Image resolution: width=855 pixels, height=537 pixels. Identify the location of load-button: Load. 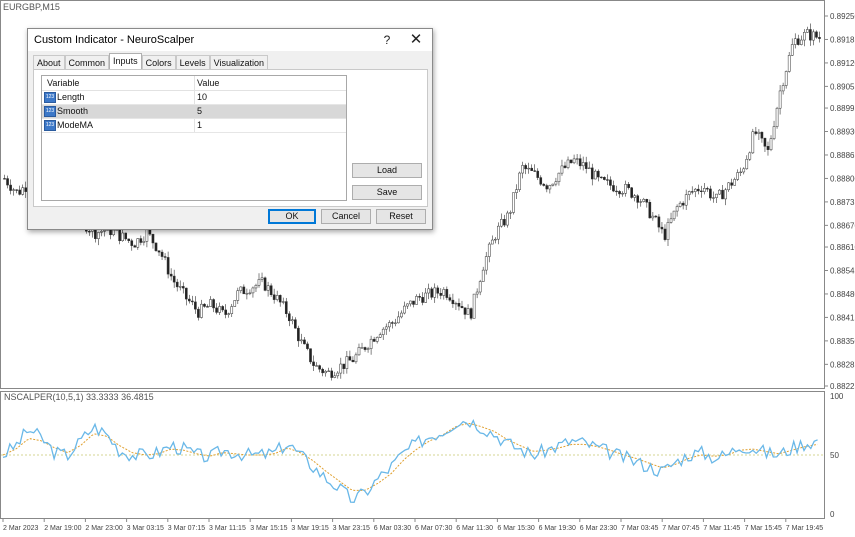
(387, 170).